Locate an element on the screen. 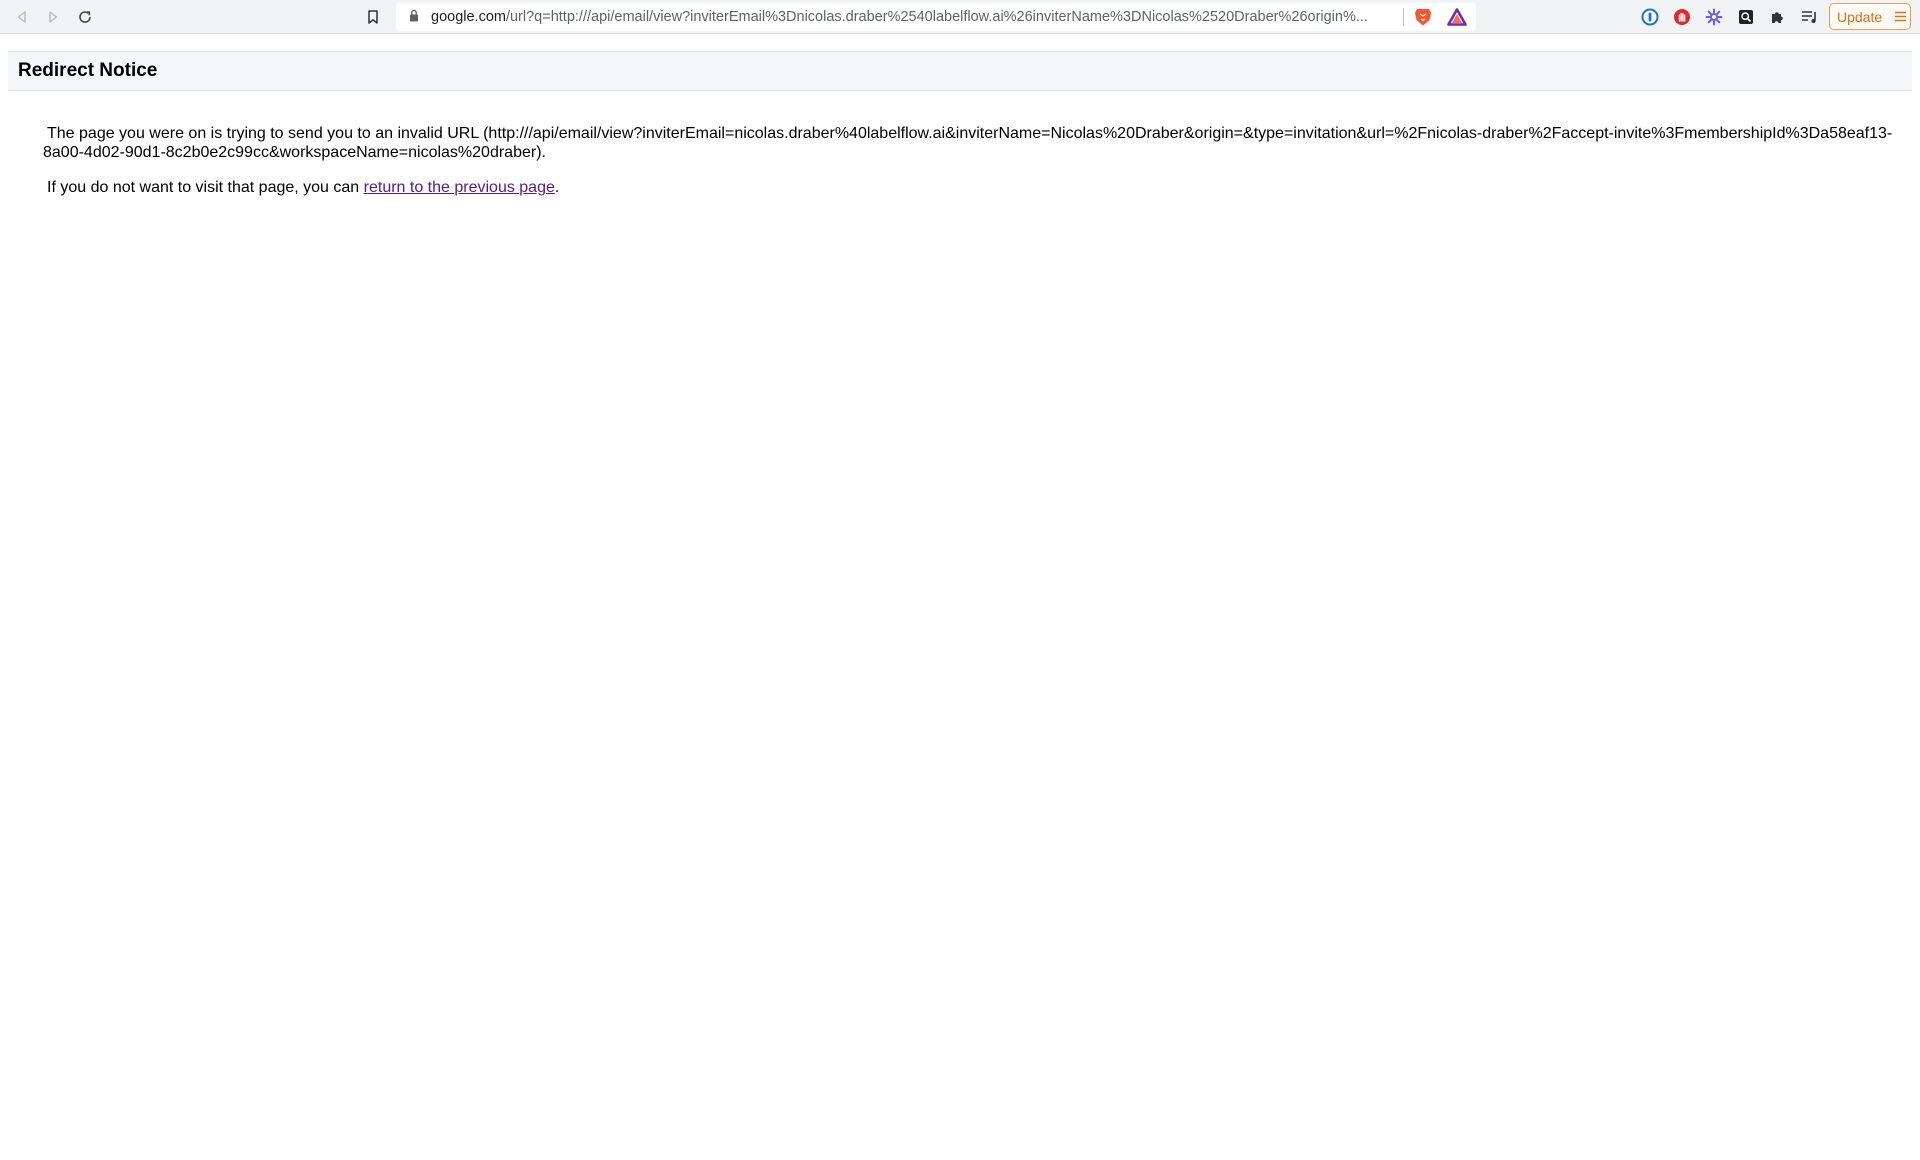 This screenshot has width=1920, height=1160. extension-adblock is located at coordinates (1682, 17).